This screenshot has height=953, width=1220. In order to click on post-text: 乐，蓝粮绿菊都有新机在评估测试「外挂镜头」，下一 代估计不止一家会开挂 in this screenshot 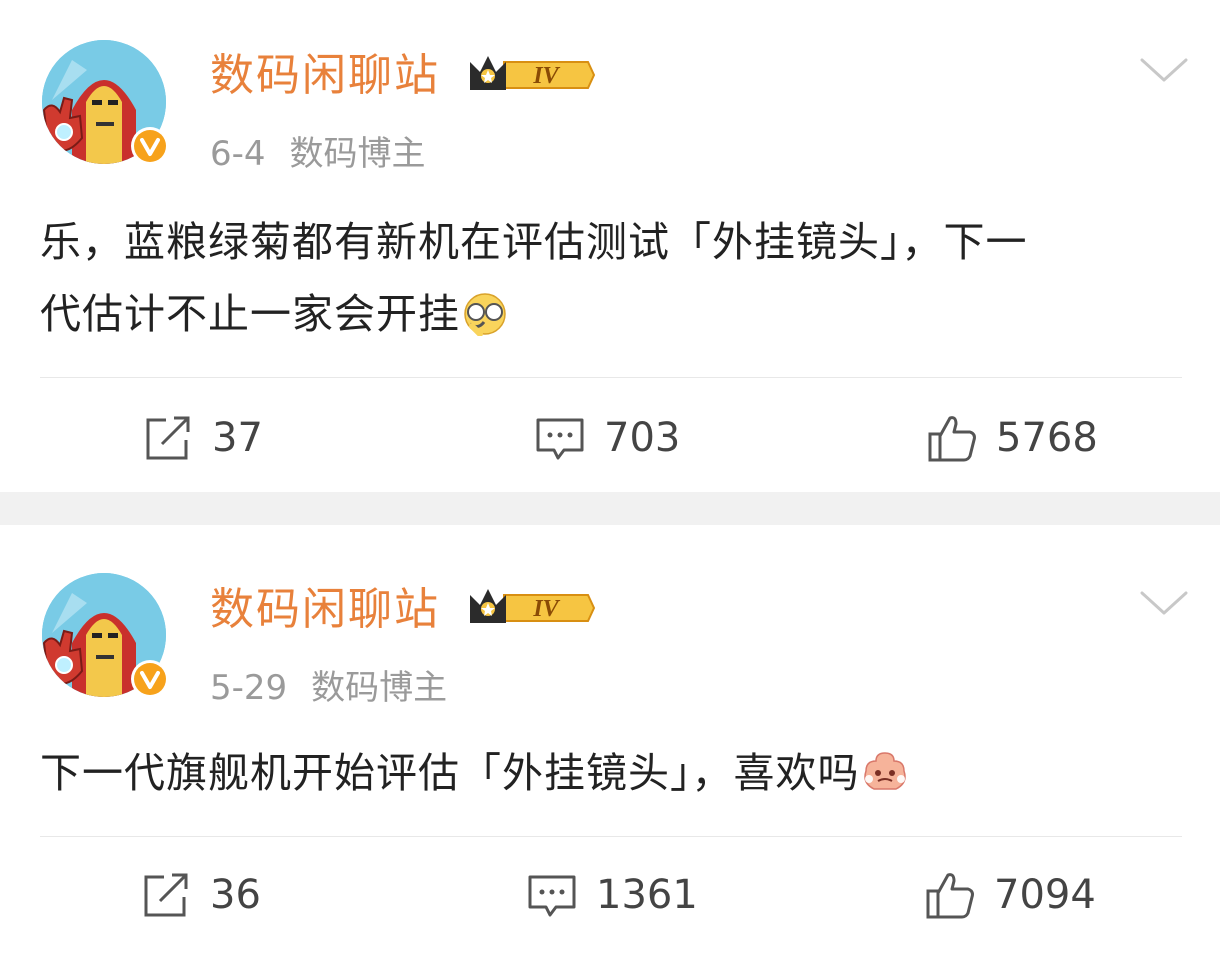, I will do `click(610, 278)`.